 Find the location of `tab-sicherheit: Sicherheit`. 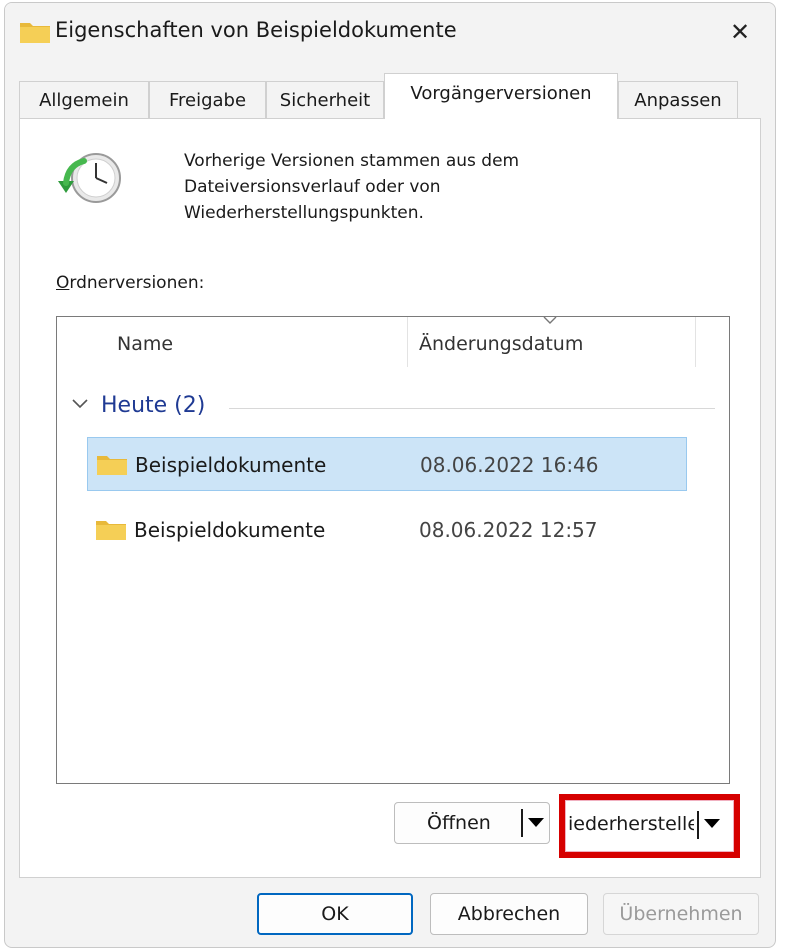

tab-sicherheit: Sicherheit is located at coordinates (325, 99).